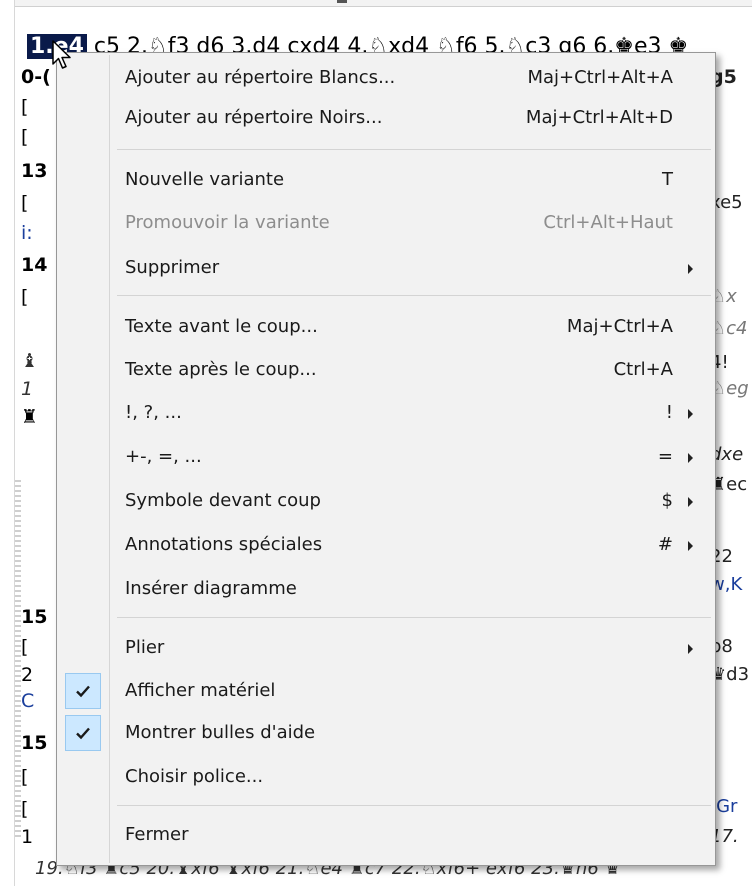 This screenshot has width=752, height=886. I want to click on menu-item-label: Annotations spéciales, so click(224, 544).